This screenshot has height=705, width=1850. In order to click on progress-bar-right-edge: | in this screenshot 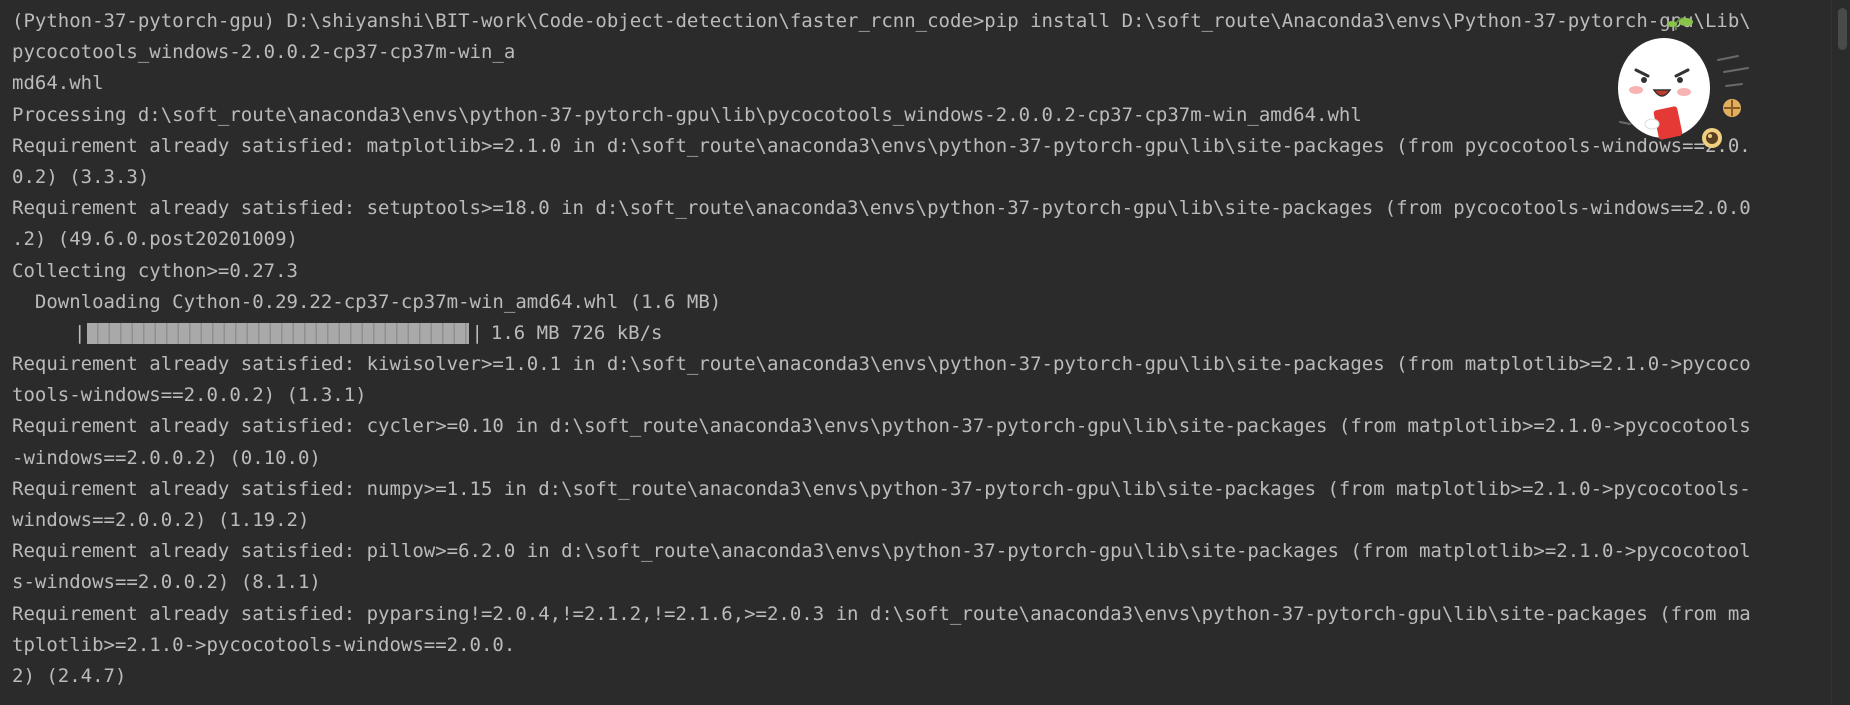, I will do `click(477, 332)`.